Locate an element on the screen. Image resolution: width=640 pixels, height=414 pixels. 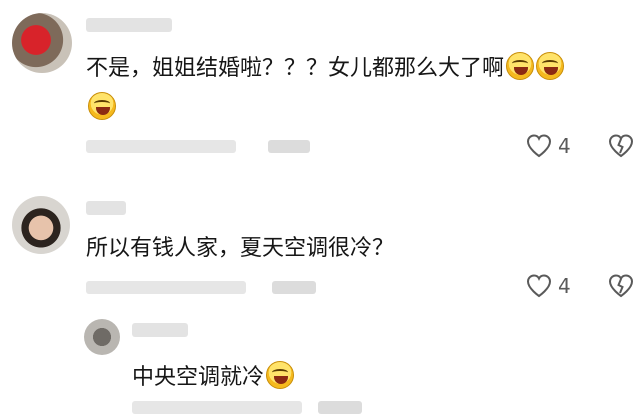
reply-author is located at coordinates (160, 330).